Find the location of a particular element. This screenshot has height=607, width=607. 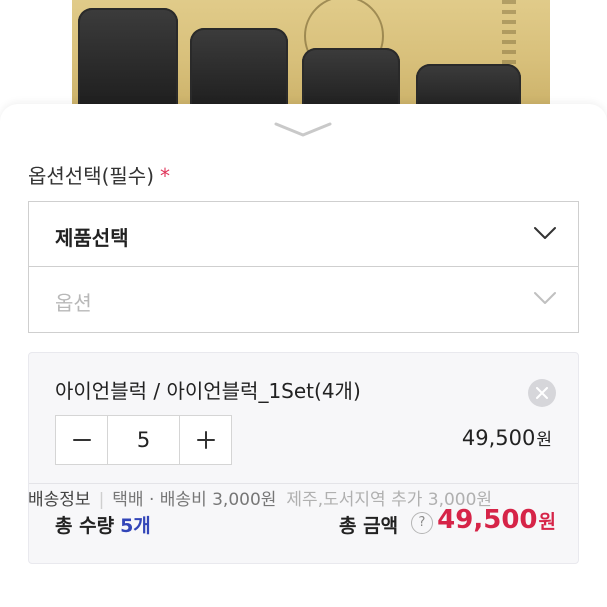

help-icon: ? is located at coordinates (422, 523).